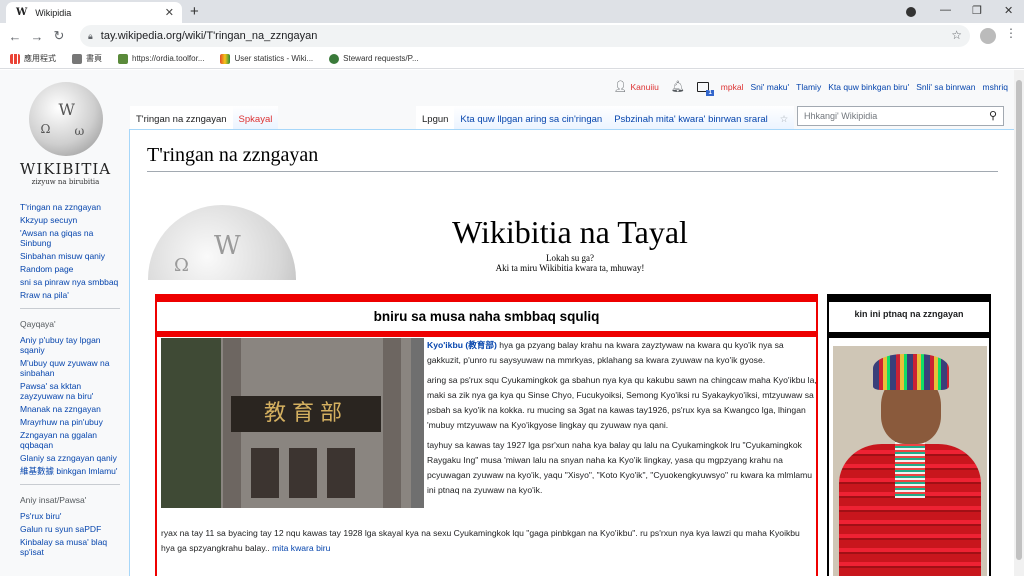  I want to click on ordia-icon, so click(123, 58).